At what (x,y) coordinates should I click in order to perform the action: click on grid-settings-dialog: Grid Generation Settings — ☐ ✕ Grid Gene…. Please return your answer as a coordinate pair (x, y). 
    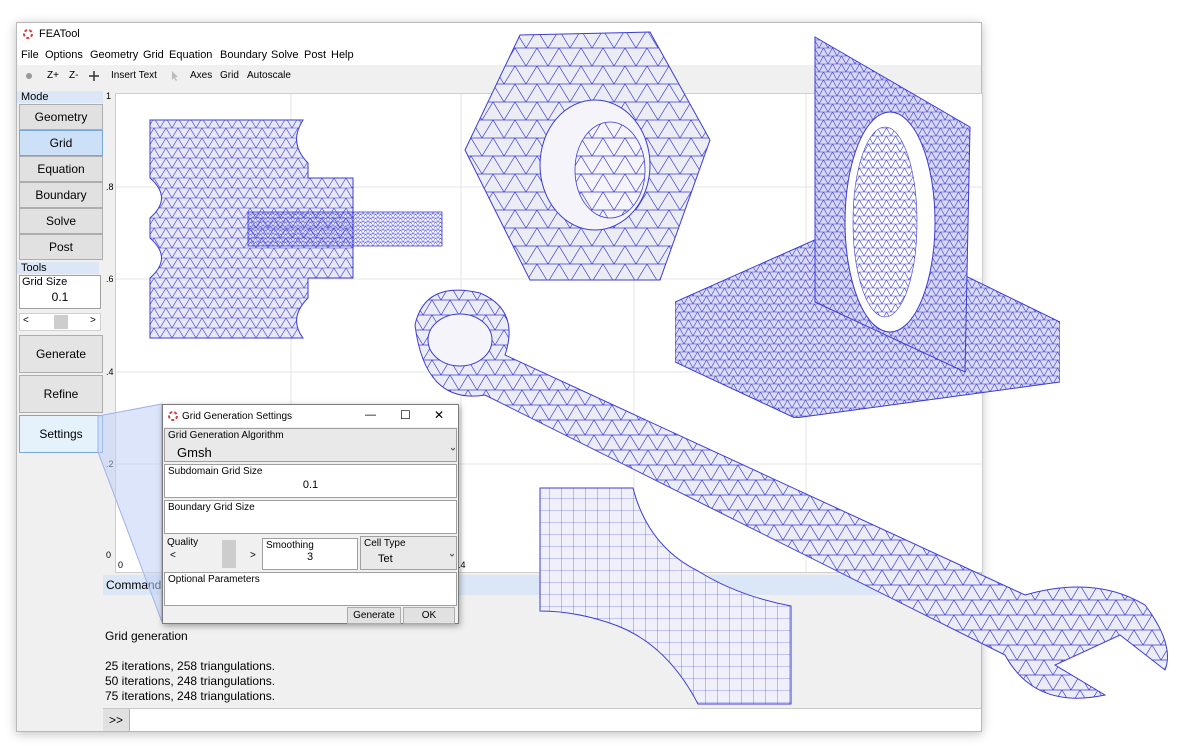
    Looking at the image, I should click on (310, 514).